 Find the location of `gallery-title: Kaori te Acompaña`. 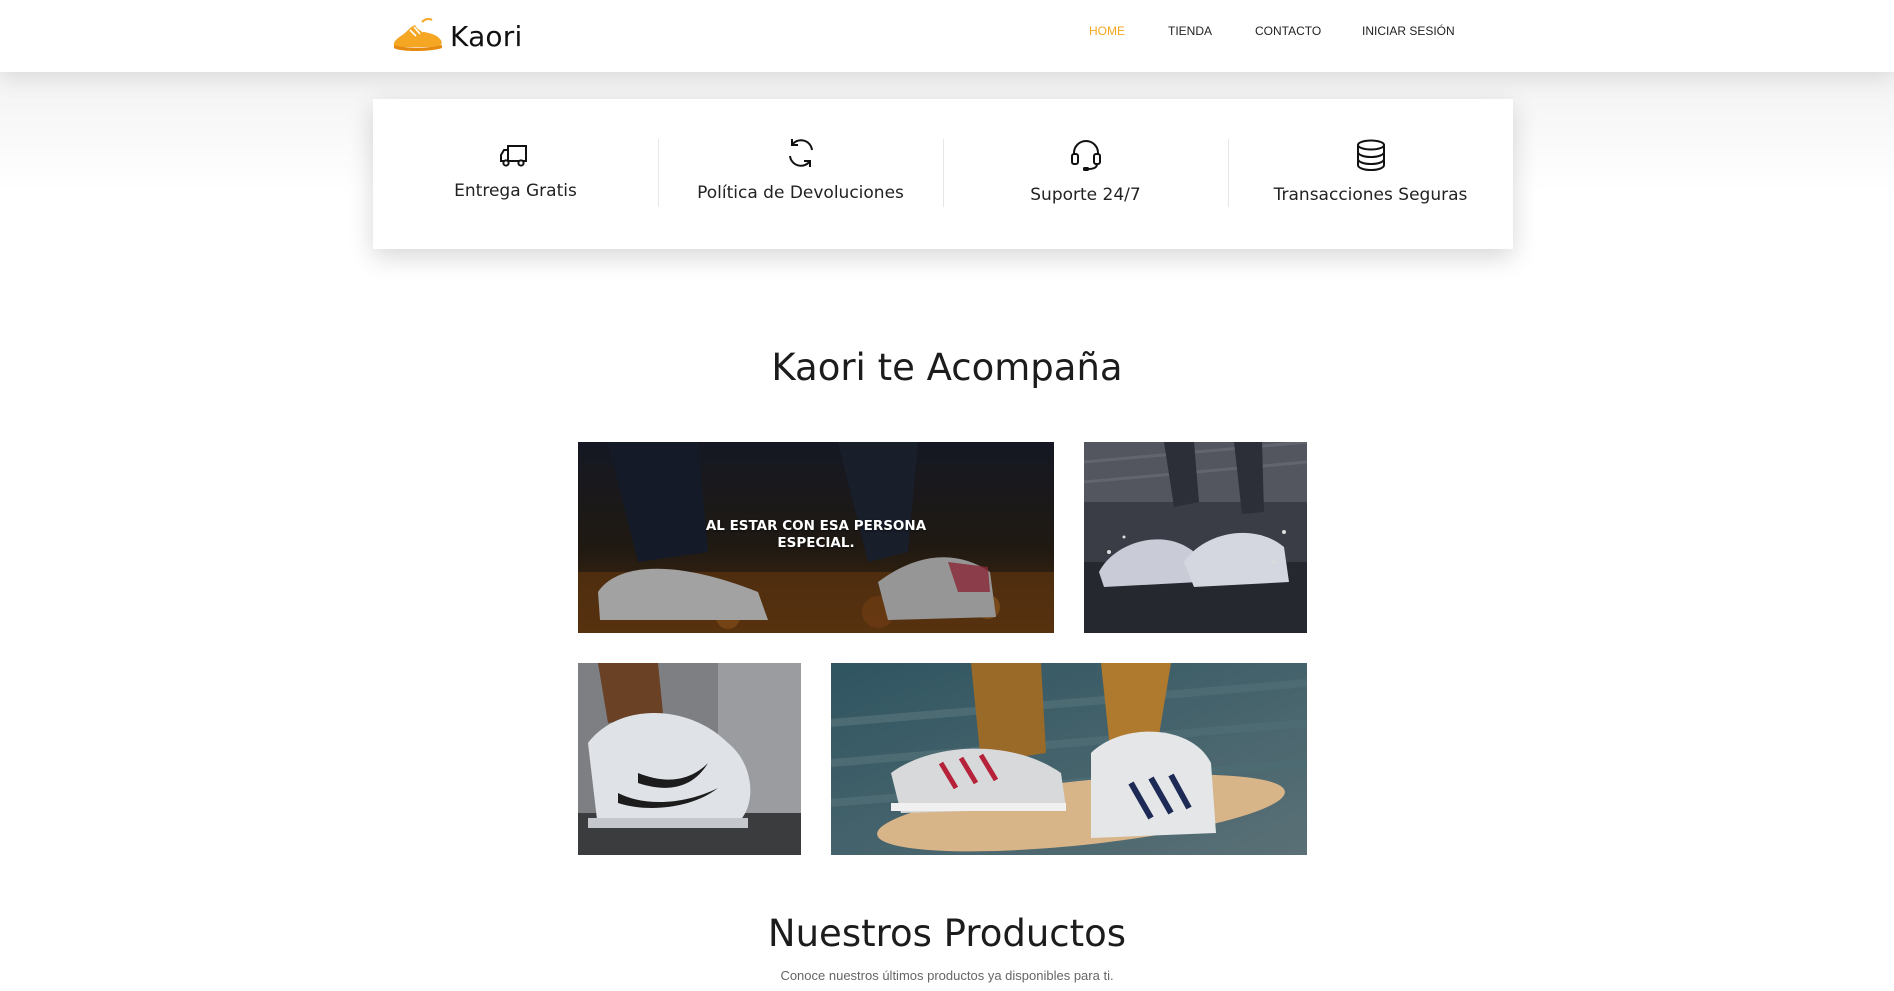

gallery-title: Kaori te Acompaña is located at coordinates (947, 367).